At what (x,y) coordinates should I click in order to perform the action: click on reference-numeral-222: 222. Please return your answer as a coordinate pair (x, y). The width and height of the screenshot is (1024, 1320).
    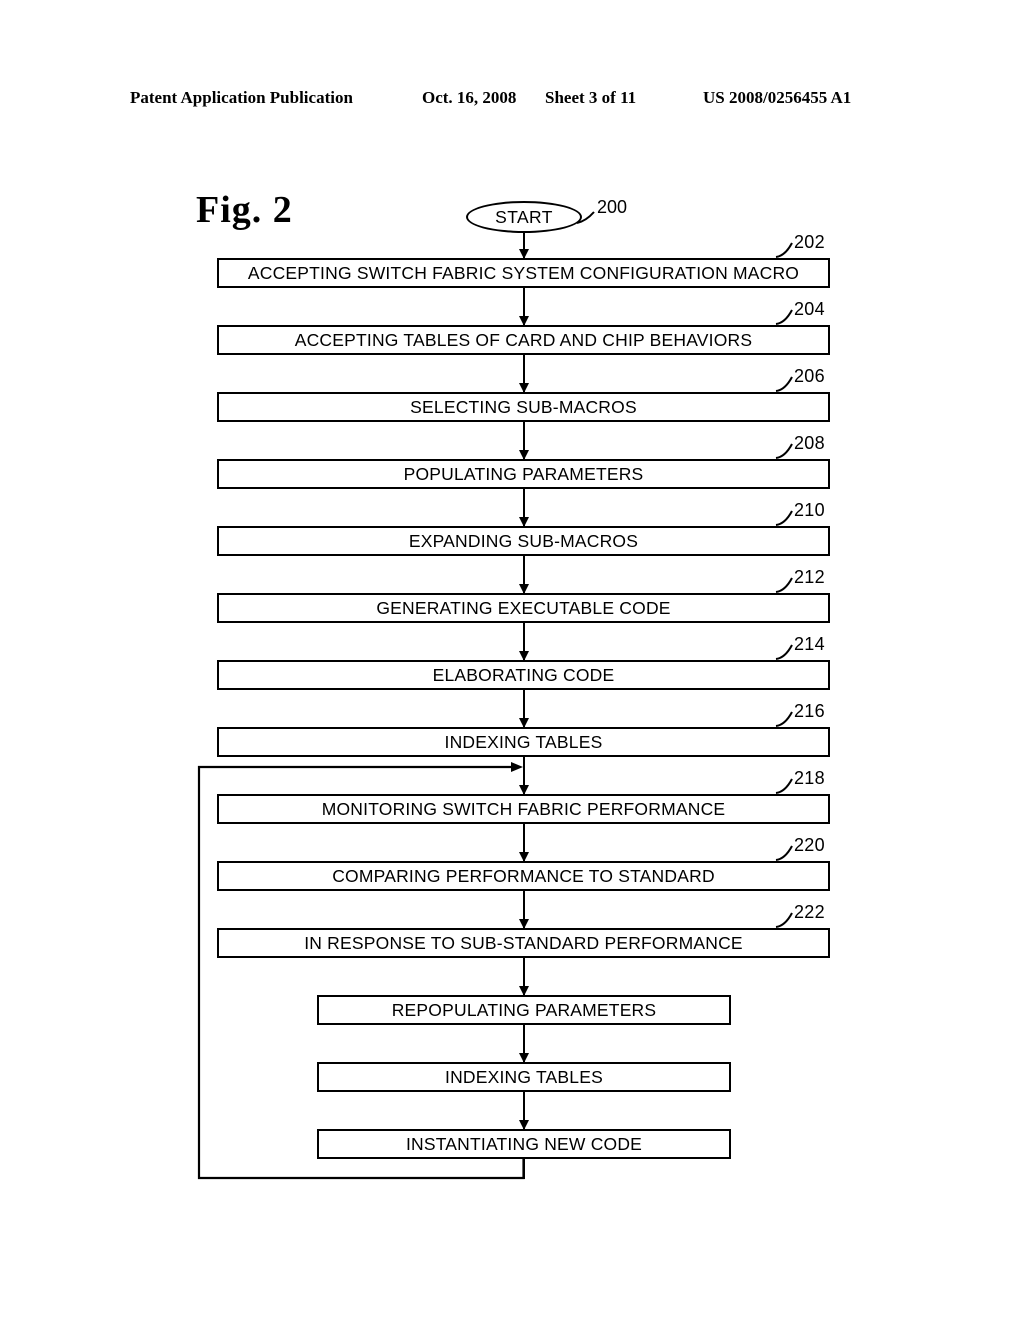
    Looking at the image, I should click on (800, 915).